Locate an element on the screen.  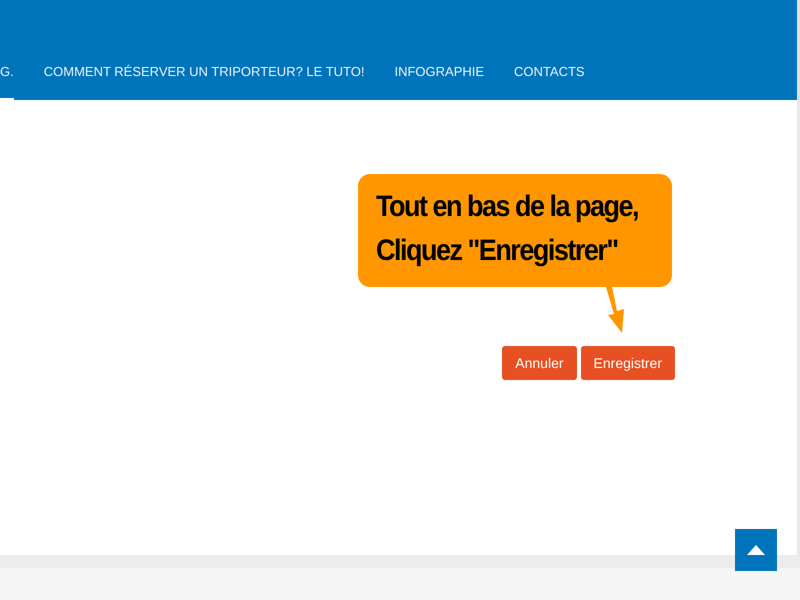
callout-text: Tout en bas de la page, is located at coordinates (508, 206).